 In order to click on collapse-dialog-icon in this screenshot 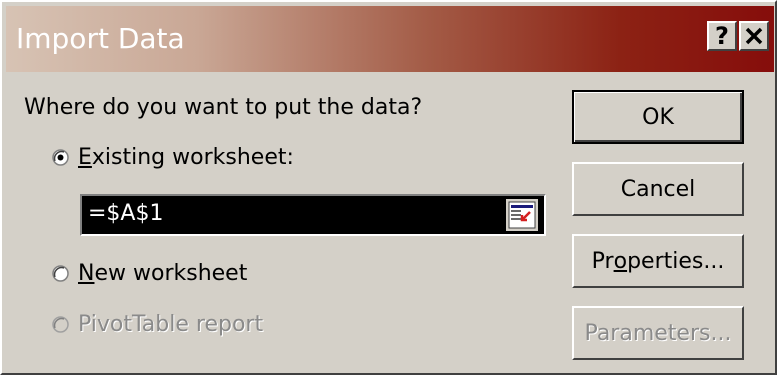, I will do `click(522, 215)`.